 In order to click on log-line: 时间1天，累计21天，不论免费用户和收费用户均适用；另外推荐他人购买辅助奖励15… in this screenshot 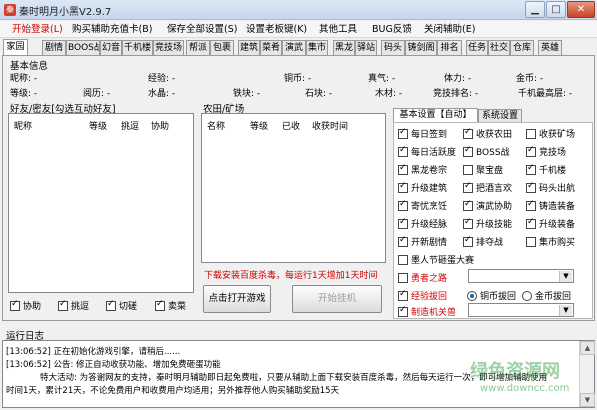, I will do `click(173, 391)`.